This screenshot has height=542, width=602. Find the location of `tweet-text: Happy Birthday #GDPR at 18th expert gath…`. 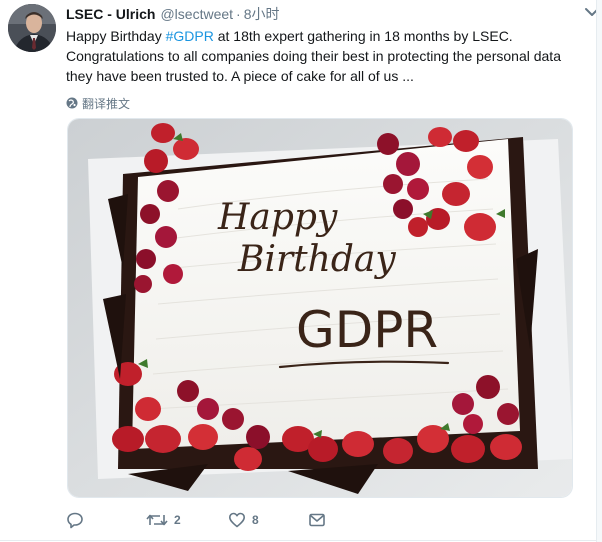

tweet-text: Happy Birthday #GDPR at 18th expert gath… is located at coordinates (316, 56).